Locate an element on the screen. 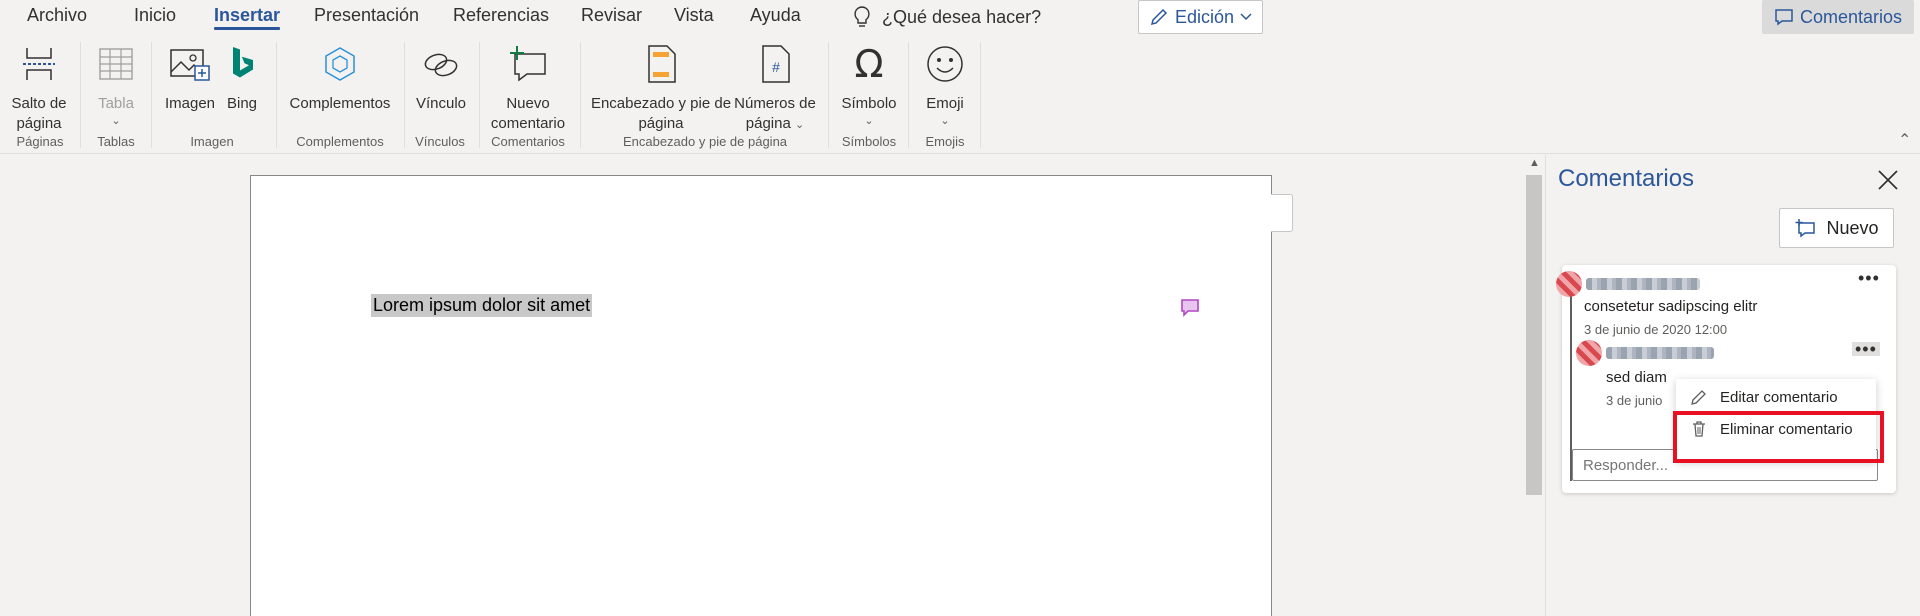 This screenshot has height=616, width=1920. header-footer-label-2: página is located at coordinates (661, 123).